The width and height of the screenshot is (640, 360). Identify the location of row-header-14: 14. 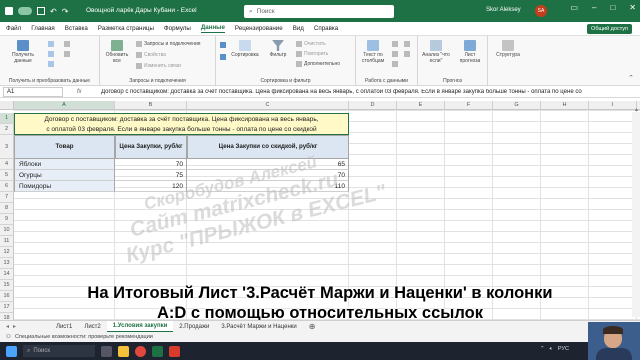
(7, 274).